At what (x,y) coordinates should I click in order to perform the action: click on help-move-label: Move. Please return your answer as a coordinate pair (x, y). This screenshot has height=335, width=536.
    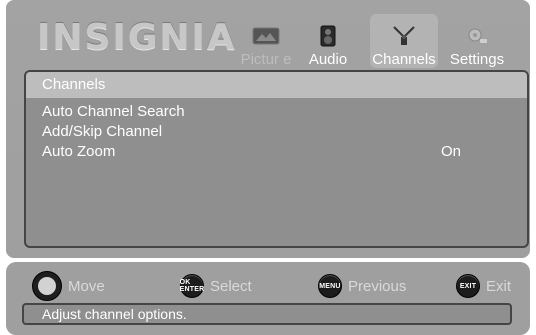
    Looking at the image, I should click on (86, 286).